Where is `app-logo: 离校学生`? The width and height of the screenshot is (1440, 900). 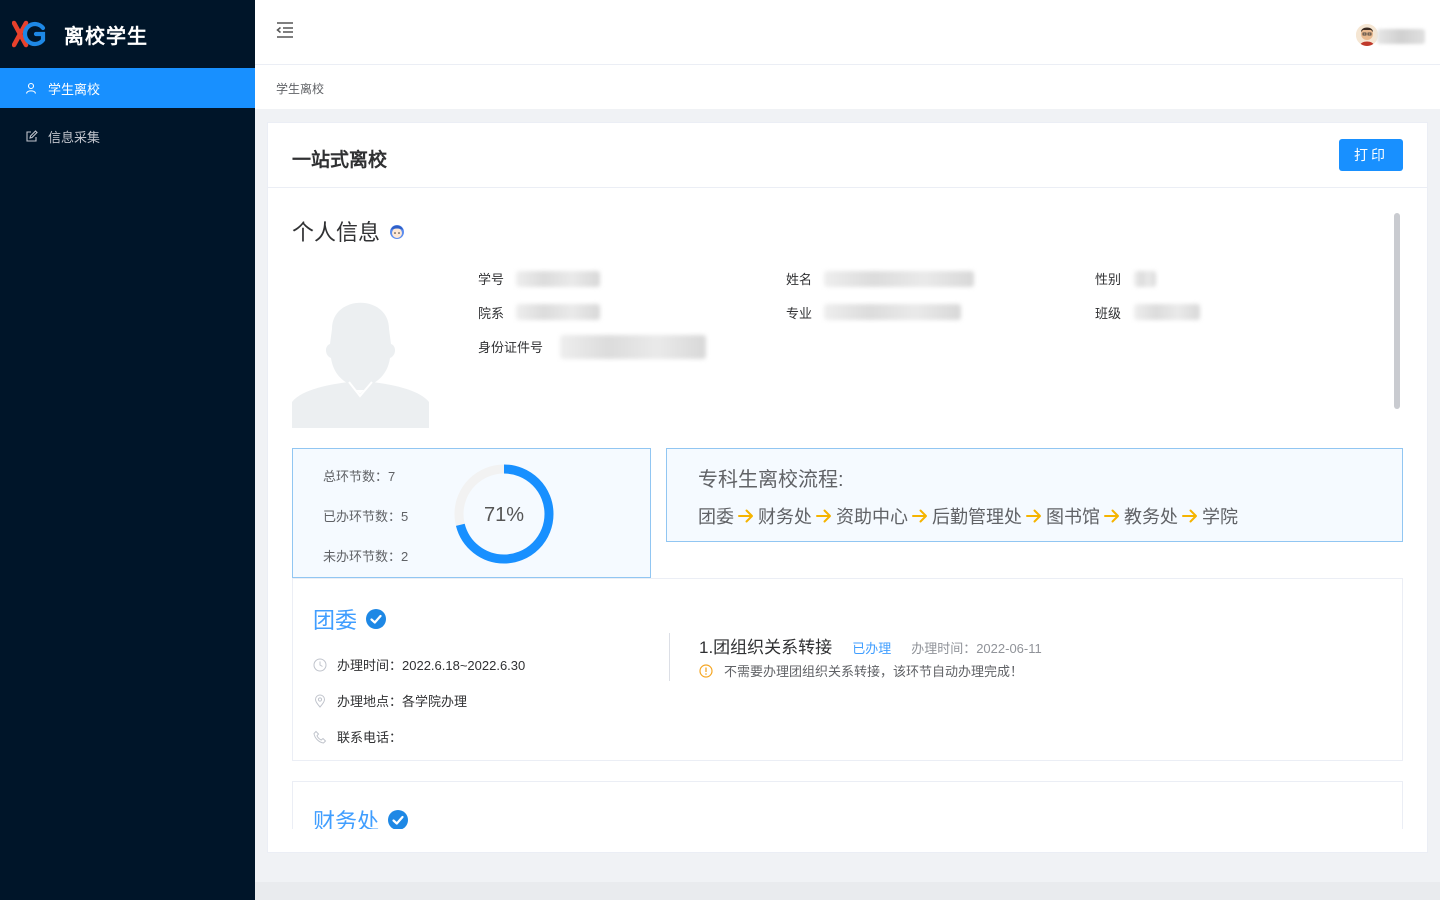 app-logo: 离校学生 is located at coordinates (127, 34).